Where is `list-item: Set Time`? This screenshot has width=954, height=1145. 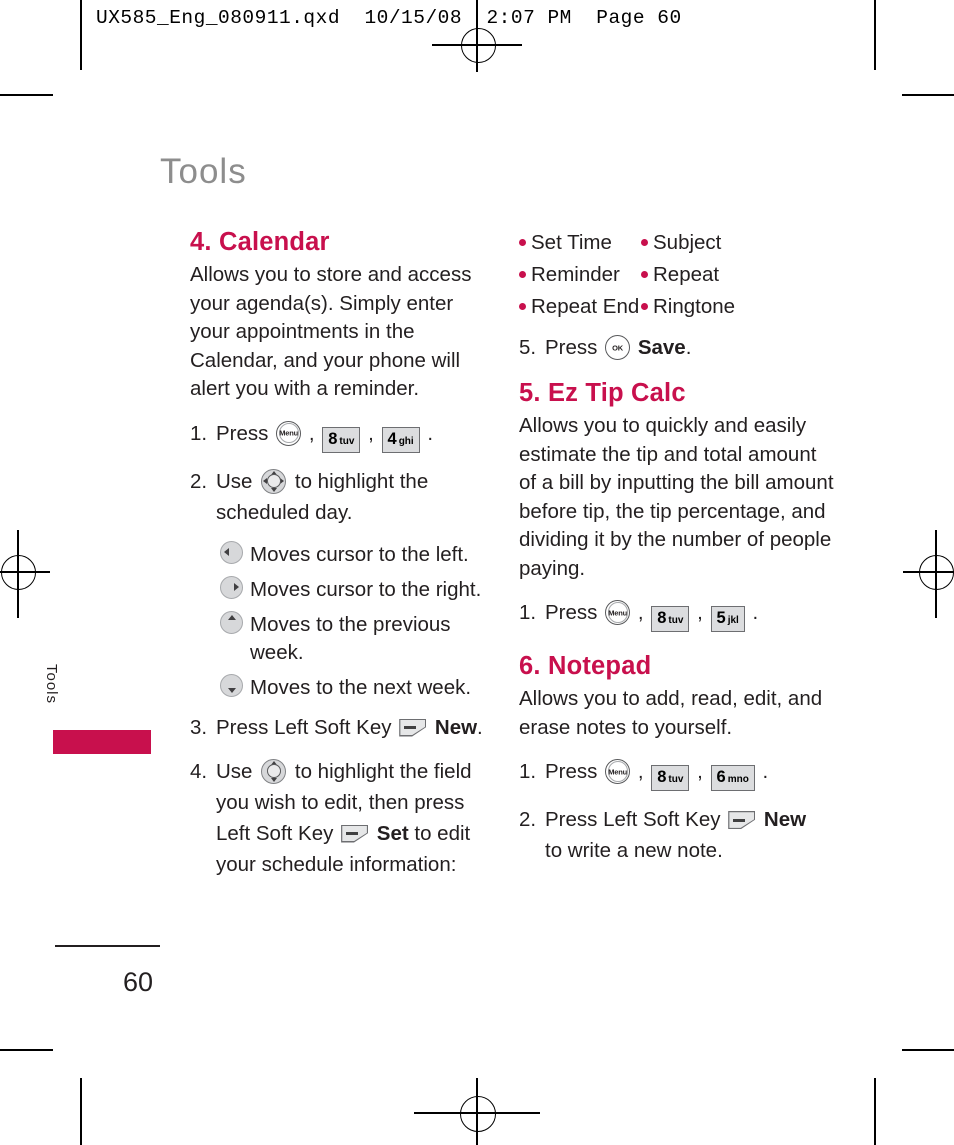
list-item: Set Time is located at coordinates (580, 243).